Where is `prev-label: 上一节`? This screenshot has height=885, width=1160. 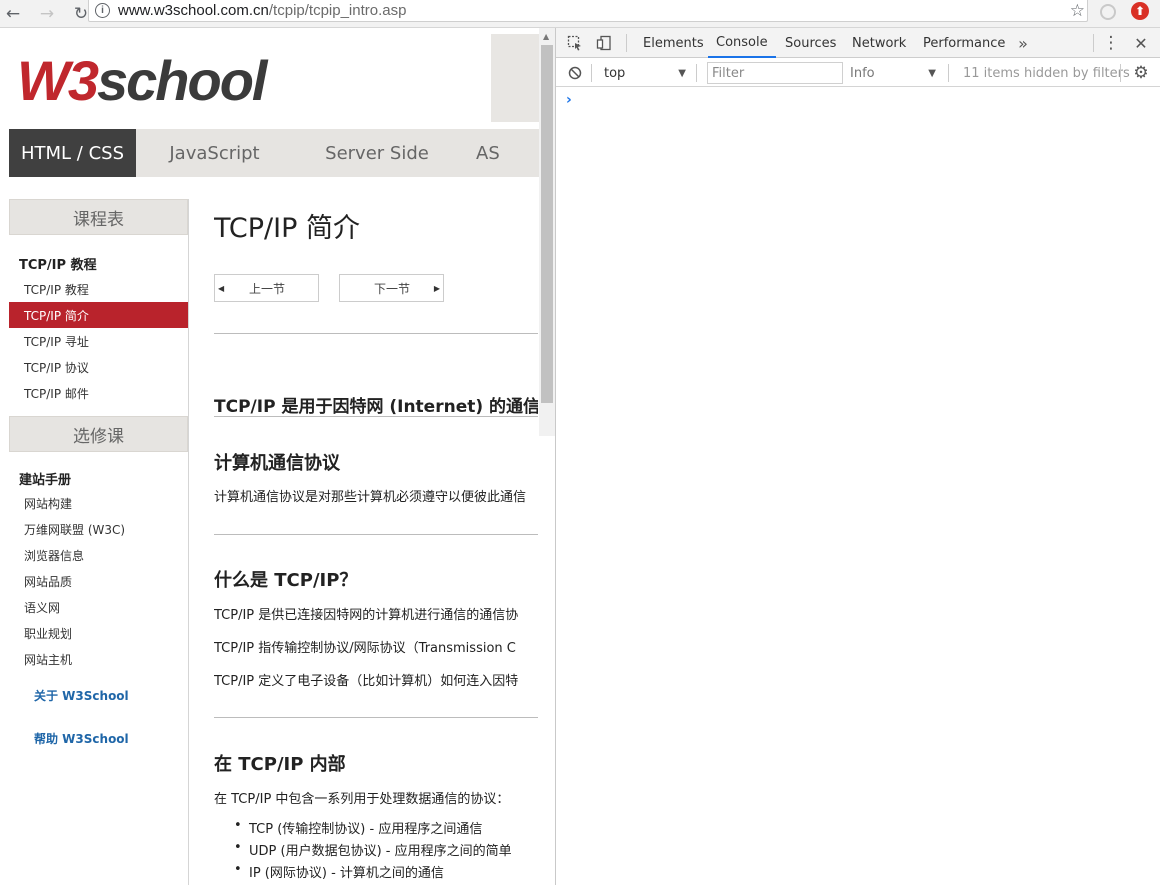
prev-label: 上一节 is located at coordinates (267, 288).